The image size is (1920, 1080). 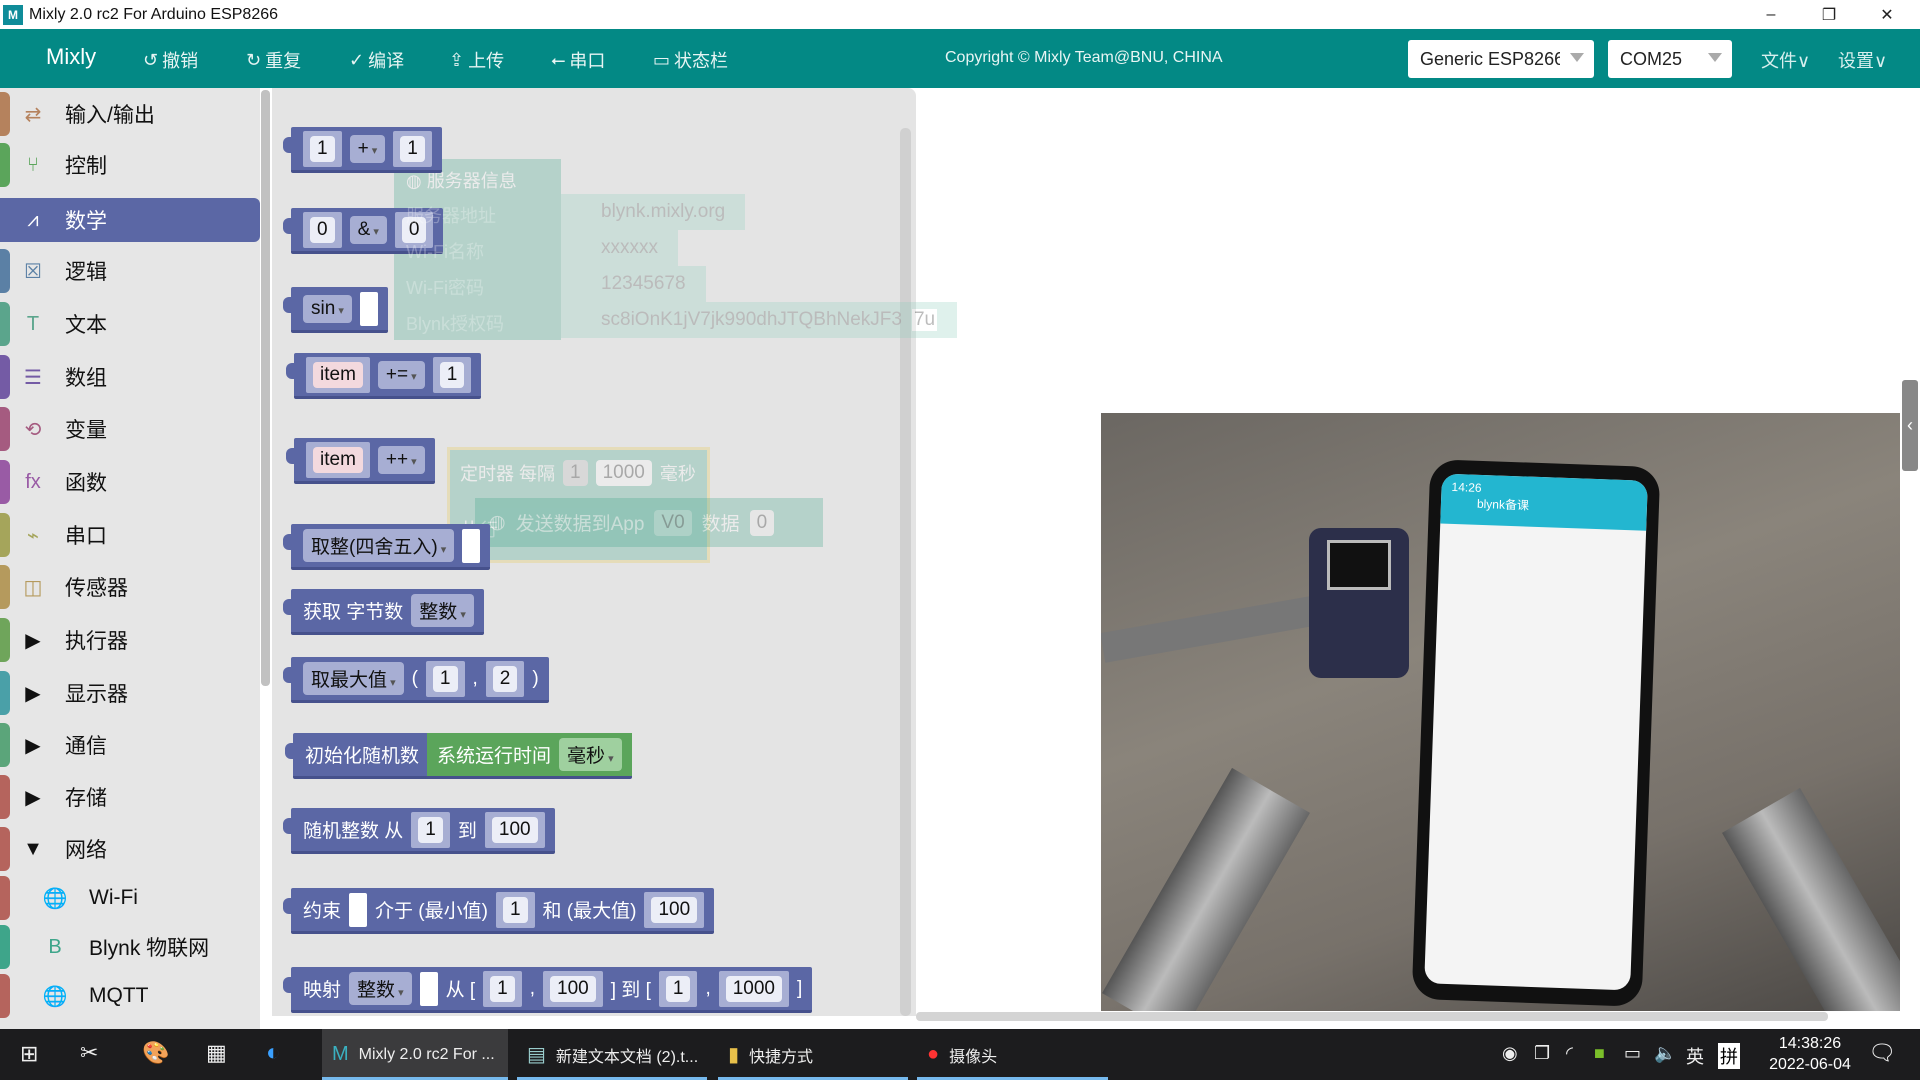 I want to click on upload-button: ⇪ 上传, so click(x=476, y=60).